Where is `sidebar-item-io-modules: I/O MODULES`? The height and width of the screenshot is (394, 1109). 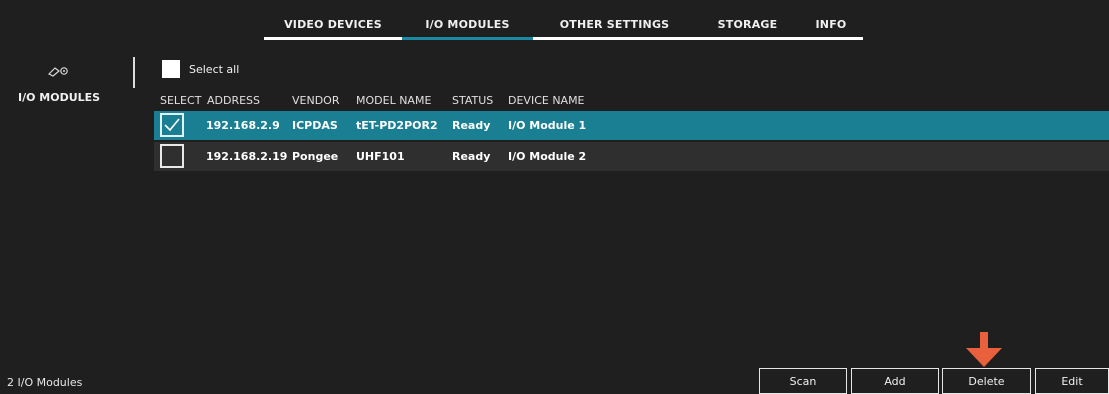
sidebar-item-io-modules: I/O MODULES is located at coordinates (59, 97).